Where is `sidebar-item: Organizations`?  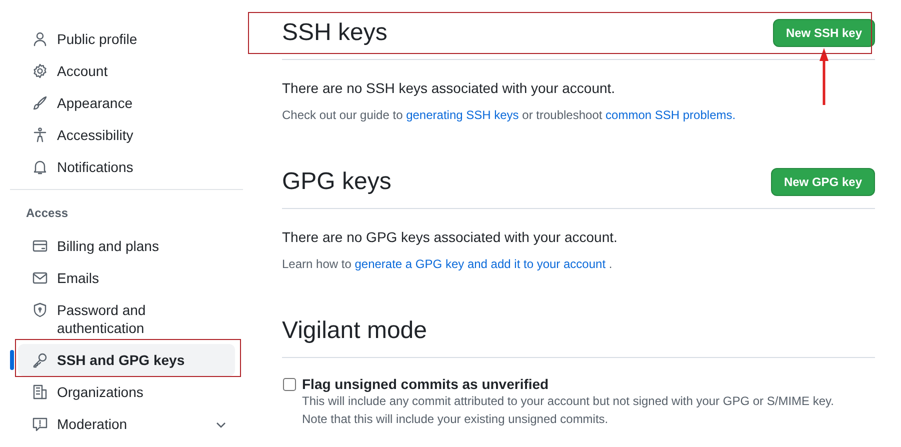
sidebar-item: Organizations is located at coordinates (126, 392).